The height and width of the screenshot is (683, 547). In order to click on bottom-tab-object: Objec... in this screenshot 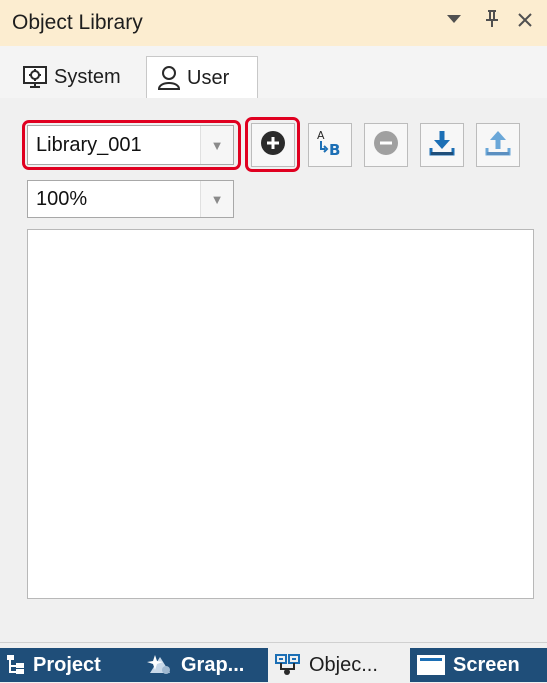, I will do `click(339, 665)`.